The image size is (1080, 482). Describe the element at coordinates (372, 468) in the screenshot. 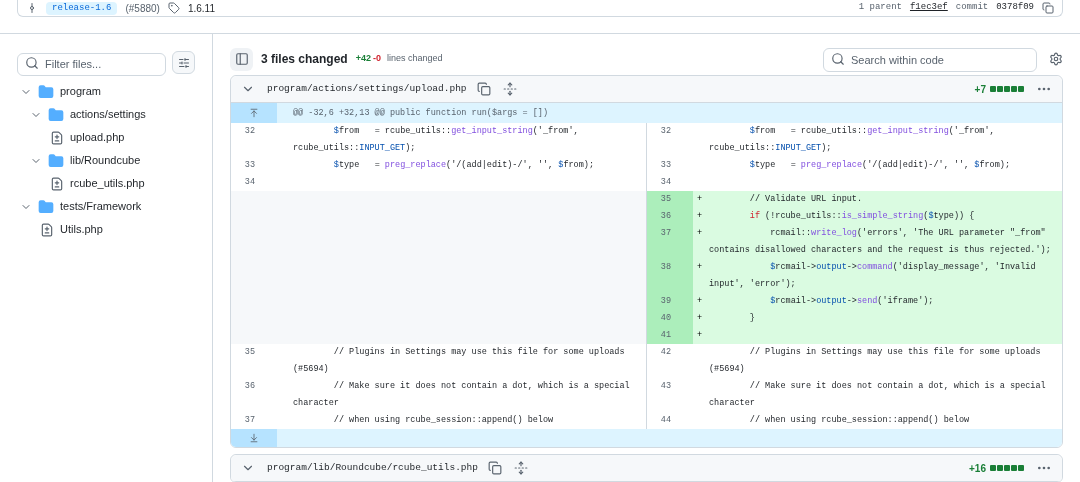

I see `file-path: program/lib/Roundcube/rcube_utils.php` at that location.